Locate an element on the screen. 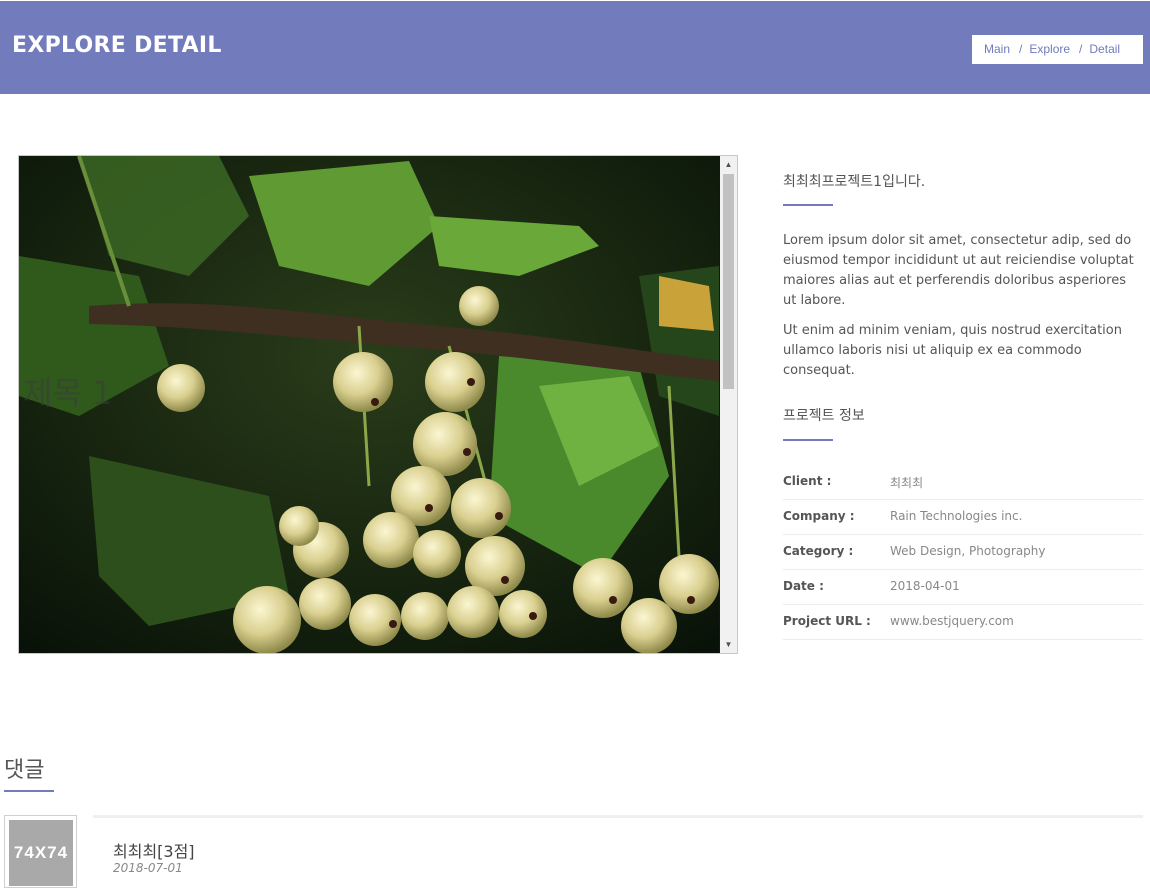 This screenshot has width=1150, height=888. info-row-category: Category : Web Design, Photography is located at coordinates (963, 552).